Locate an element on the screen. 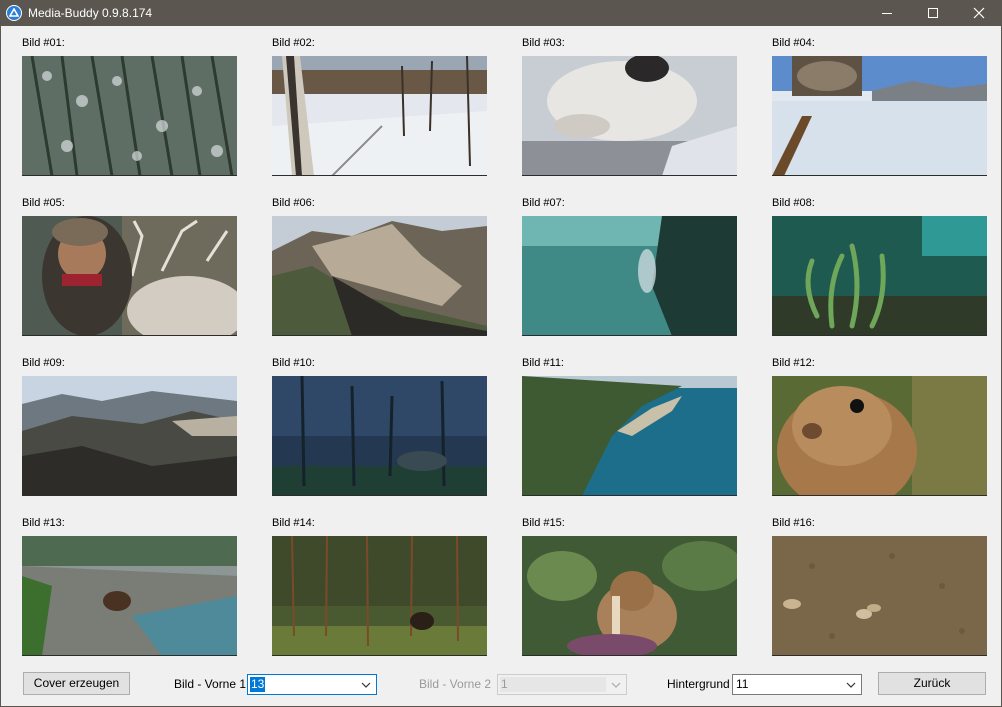 The height and width of the screenshot is (707, 1002). thumb-label-14: Bild #14: is located at coordinates (293, 523).